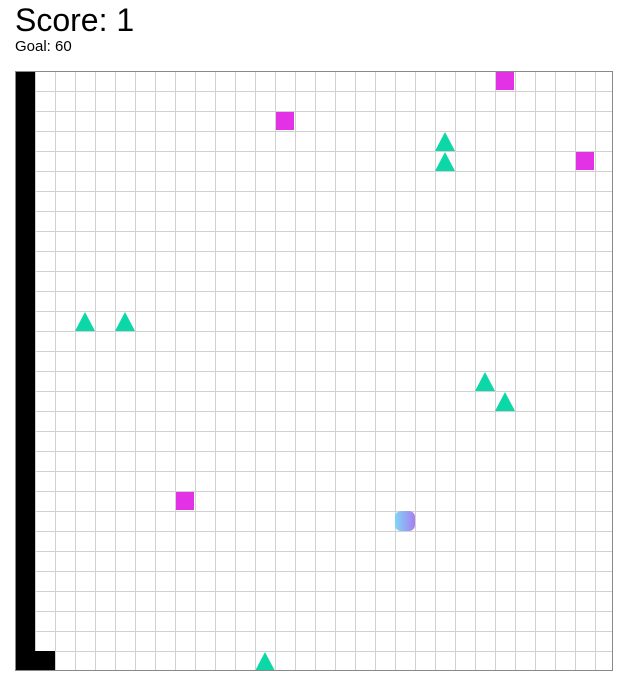  I want to click on score-label: Score: 1, so click(75, 20).